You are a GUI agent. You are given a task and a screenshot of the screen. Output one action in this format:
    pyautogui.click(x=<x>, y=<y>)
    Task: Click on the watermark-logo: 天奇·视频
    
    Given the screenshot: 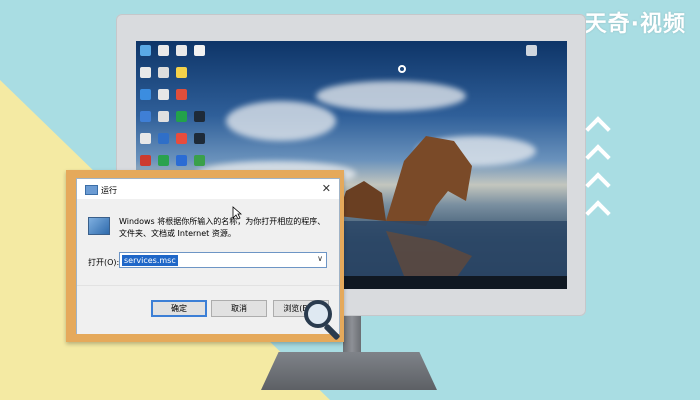 What is the action you would take?
    pyautogui.click(x=635, y=24)
    